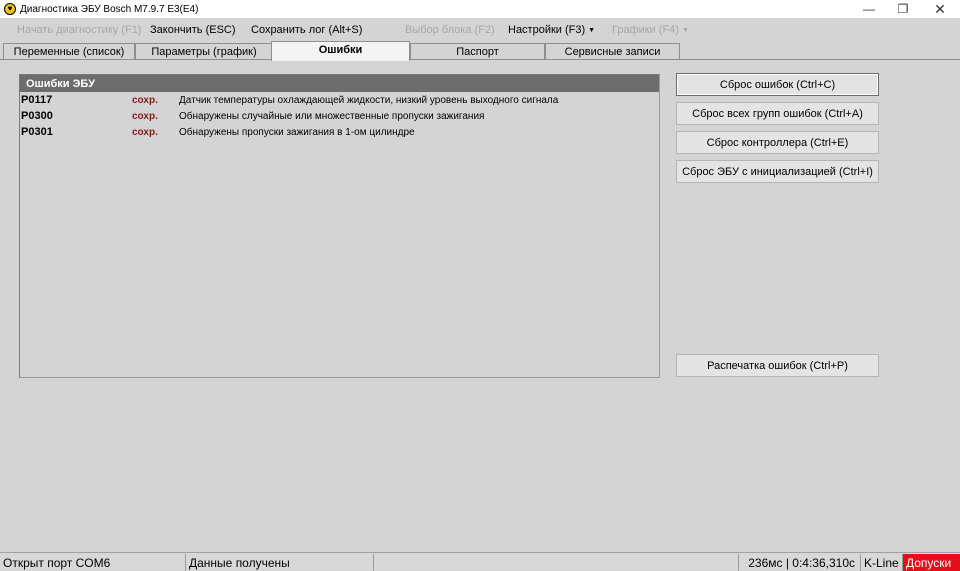 The width and height of the screenshot is (960, 571). I want to click on restore-button: ❐, so click(903, 9).